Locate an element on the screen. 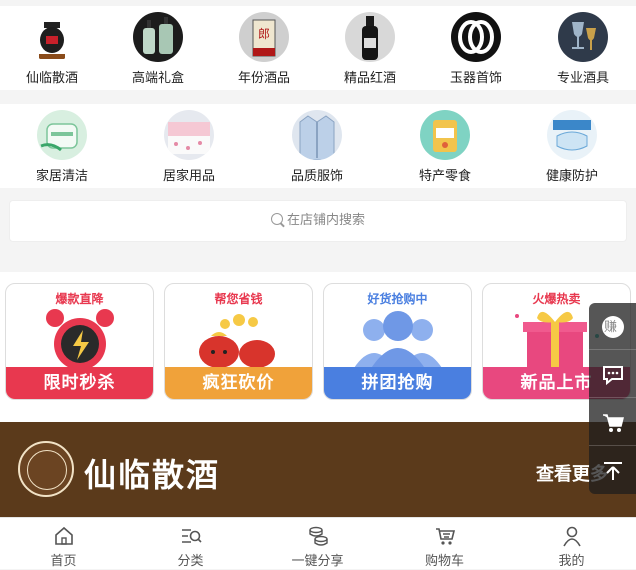 The height and width of the screenshot is (570, 636). tab-cart: 购物车 is located at coordinates (444, 544).